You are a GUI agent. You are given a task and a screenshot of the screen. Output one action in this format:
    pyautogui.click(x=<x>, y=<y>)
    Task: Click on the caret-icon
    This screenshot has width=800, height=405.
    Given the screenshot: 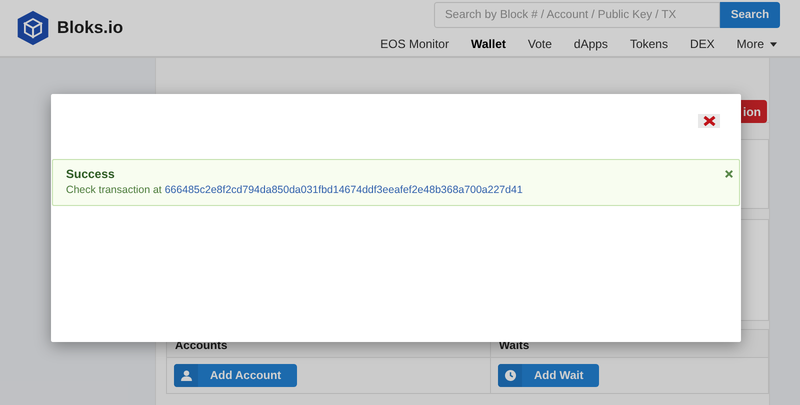 What is the action you would take?
    pyautogui.click(x=773, y=44)
    